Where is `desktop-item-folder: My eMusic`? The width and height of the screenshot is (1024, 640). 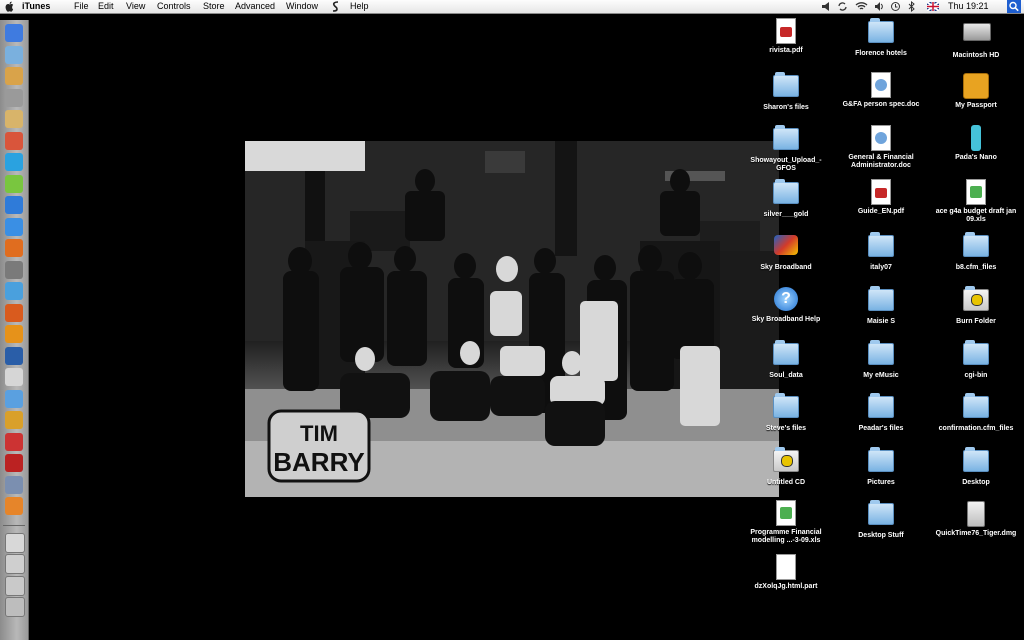 desktop-item-folder: My eMusic is located at coordinates (881, 359).